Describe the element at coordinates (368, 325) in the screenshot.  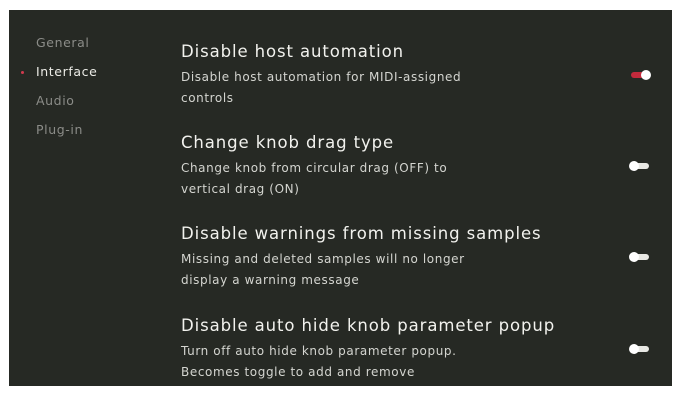
I see `setting-title: Disable auto hide knob parameter popup` at that location.